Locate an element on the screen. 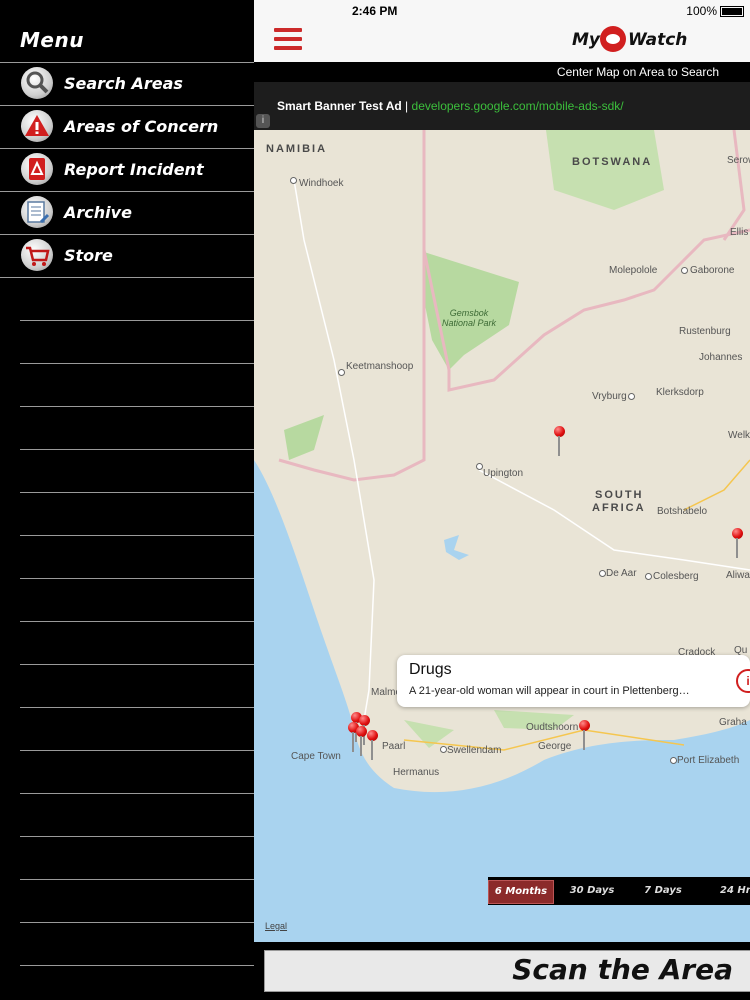 Image resolution: width=750 pixels, height=1000 pixels. map-label-city: Cape Town is located at coordinates (316, 756).